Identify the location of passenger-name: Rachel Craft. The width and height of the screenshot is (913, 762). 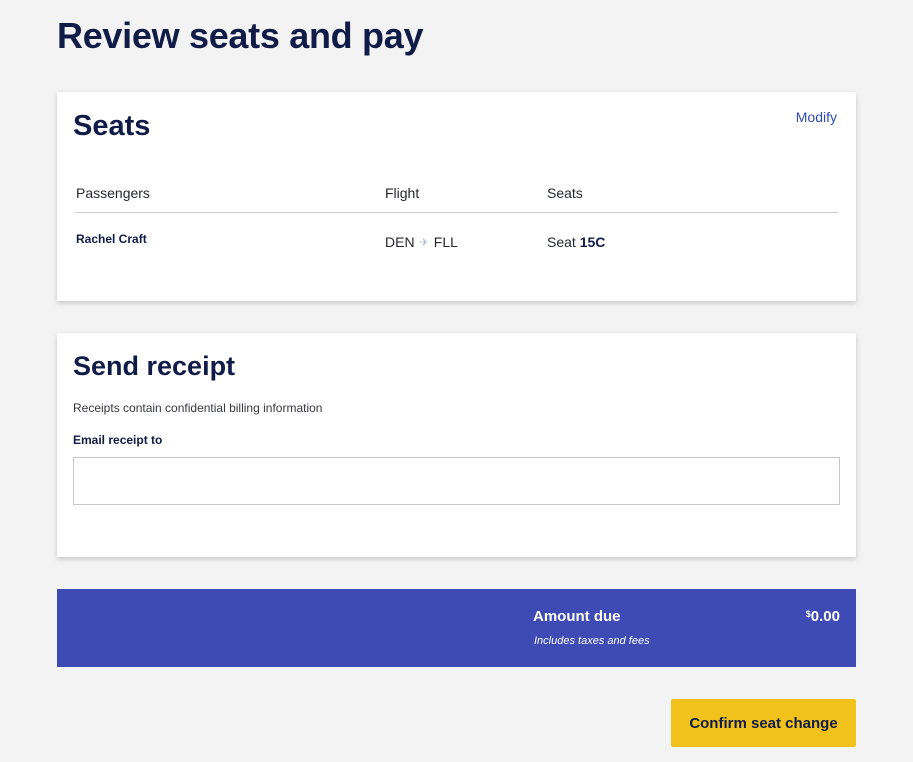
(111, 239).